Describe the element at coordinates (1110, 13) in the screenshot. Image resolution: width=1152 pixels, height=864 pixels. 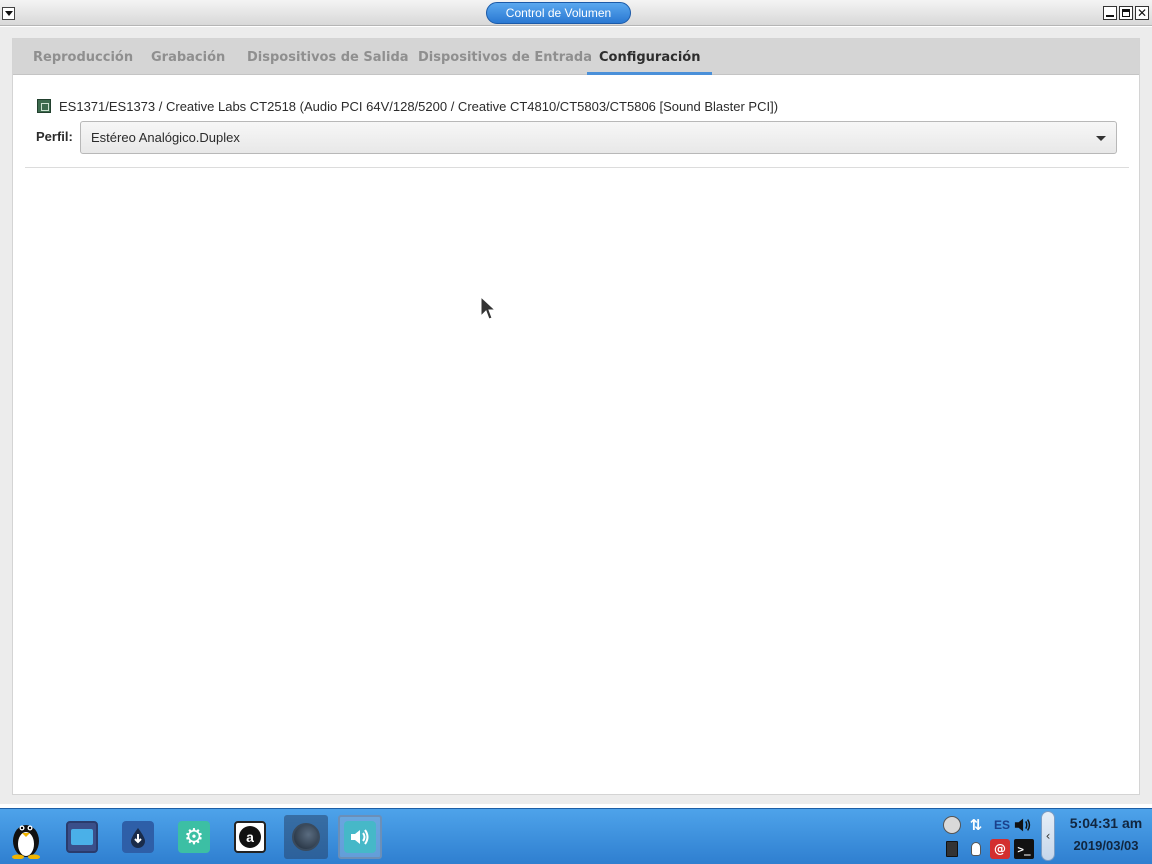
I see `minimize-button` at that location.